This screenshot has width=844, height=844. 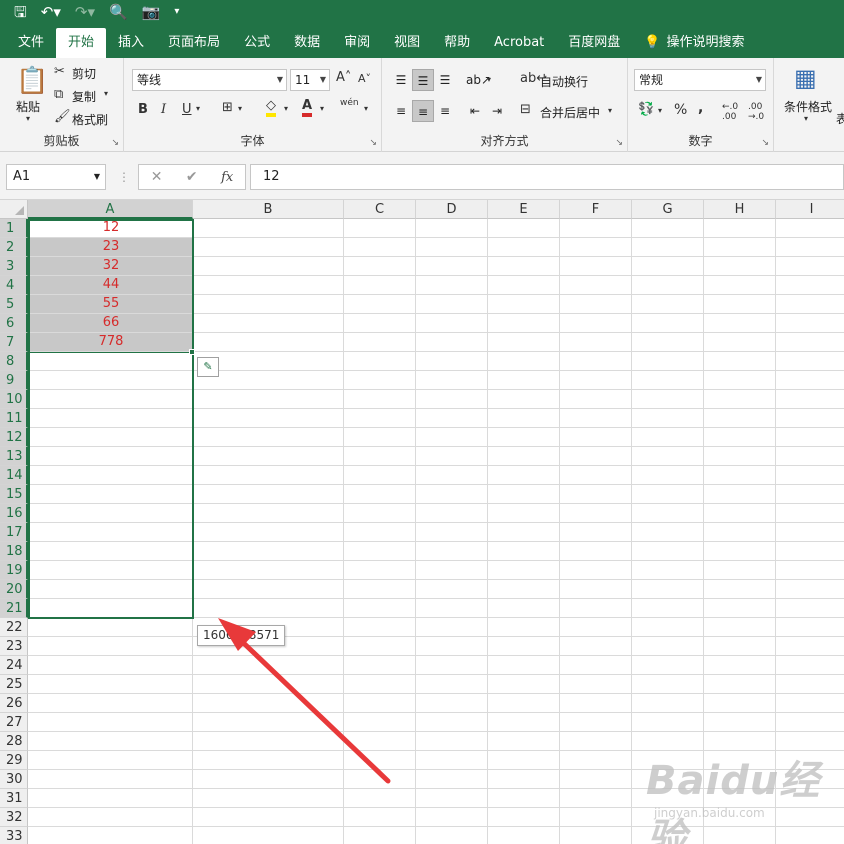 I want to click on row-header-28: 28, so click(x=14, y=741).